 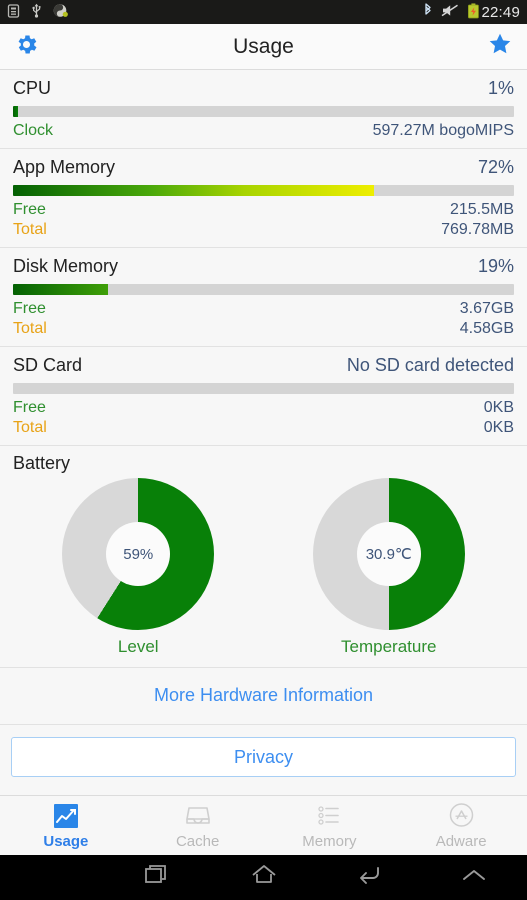 I want to click on android-navigation-bar, so click(x=263, y=877).